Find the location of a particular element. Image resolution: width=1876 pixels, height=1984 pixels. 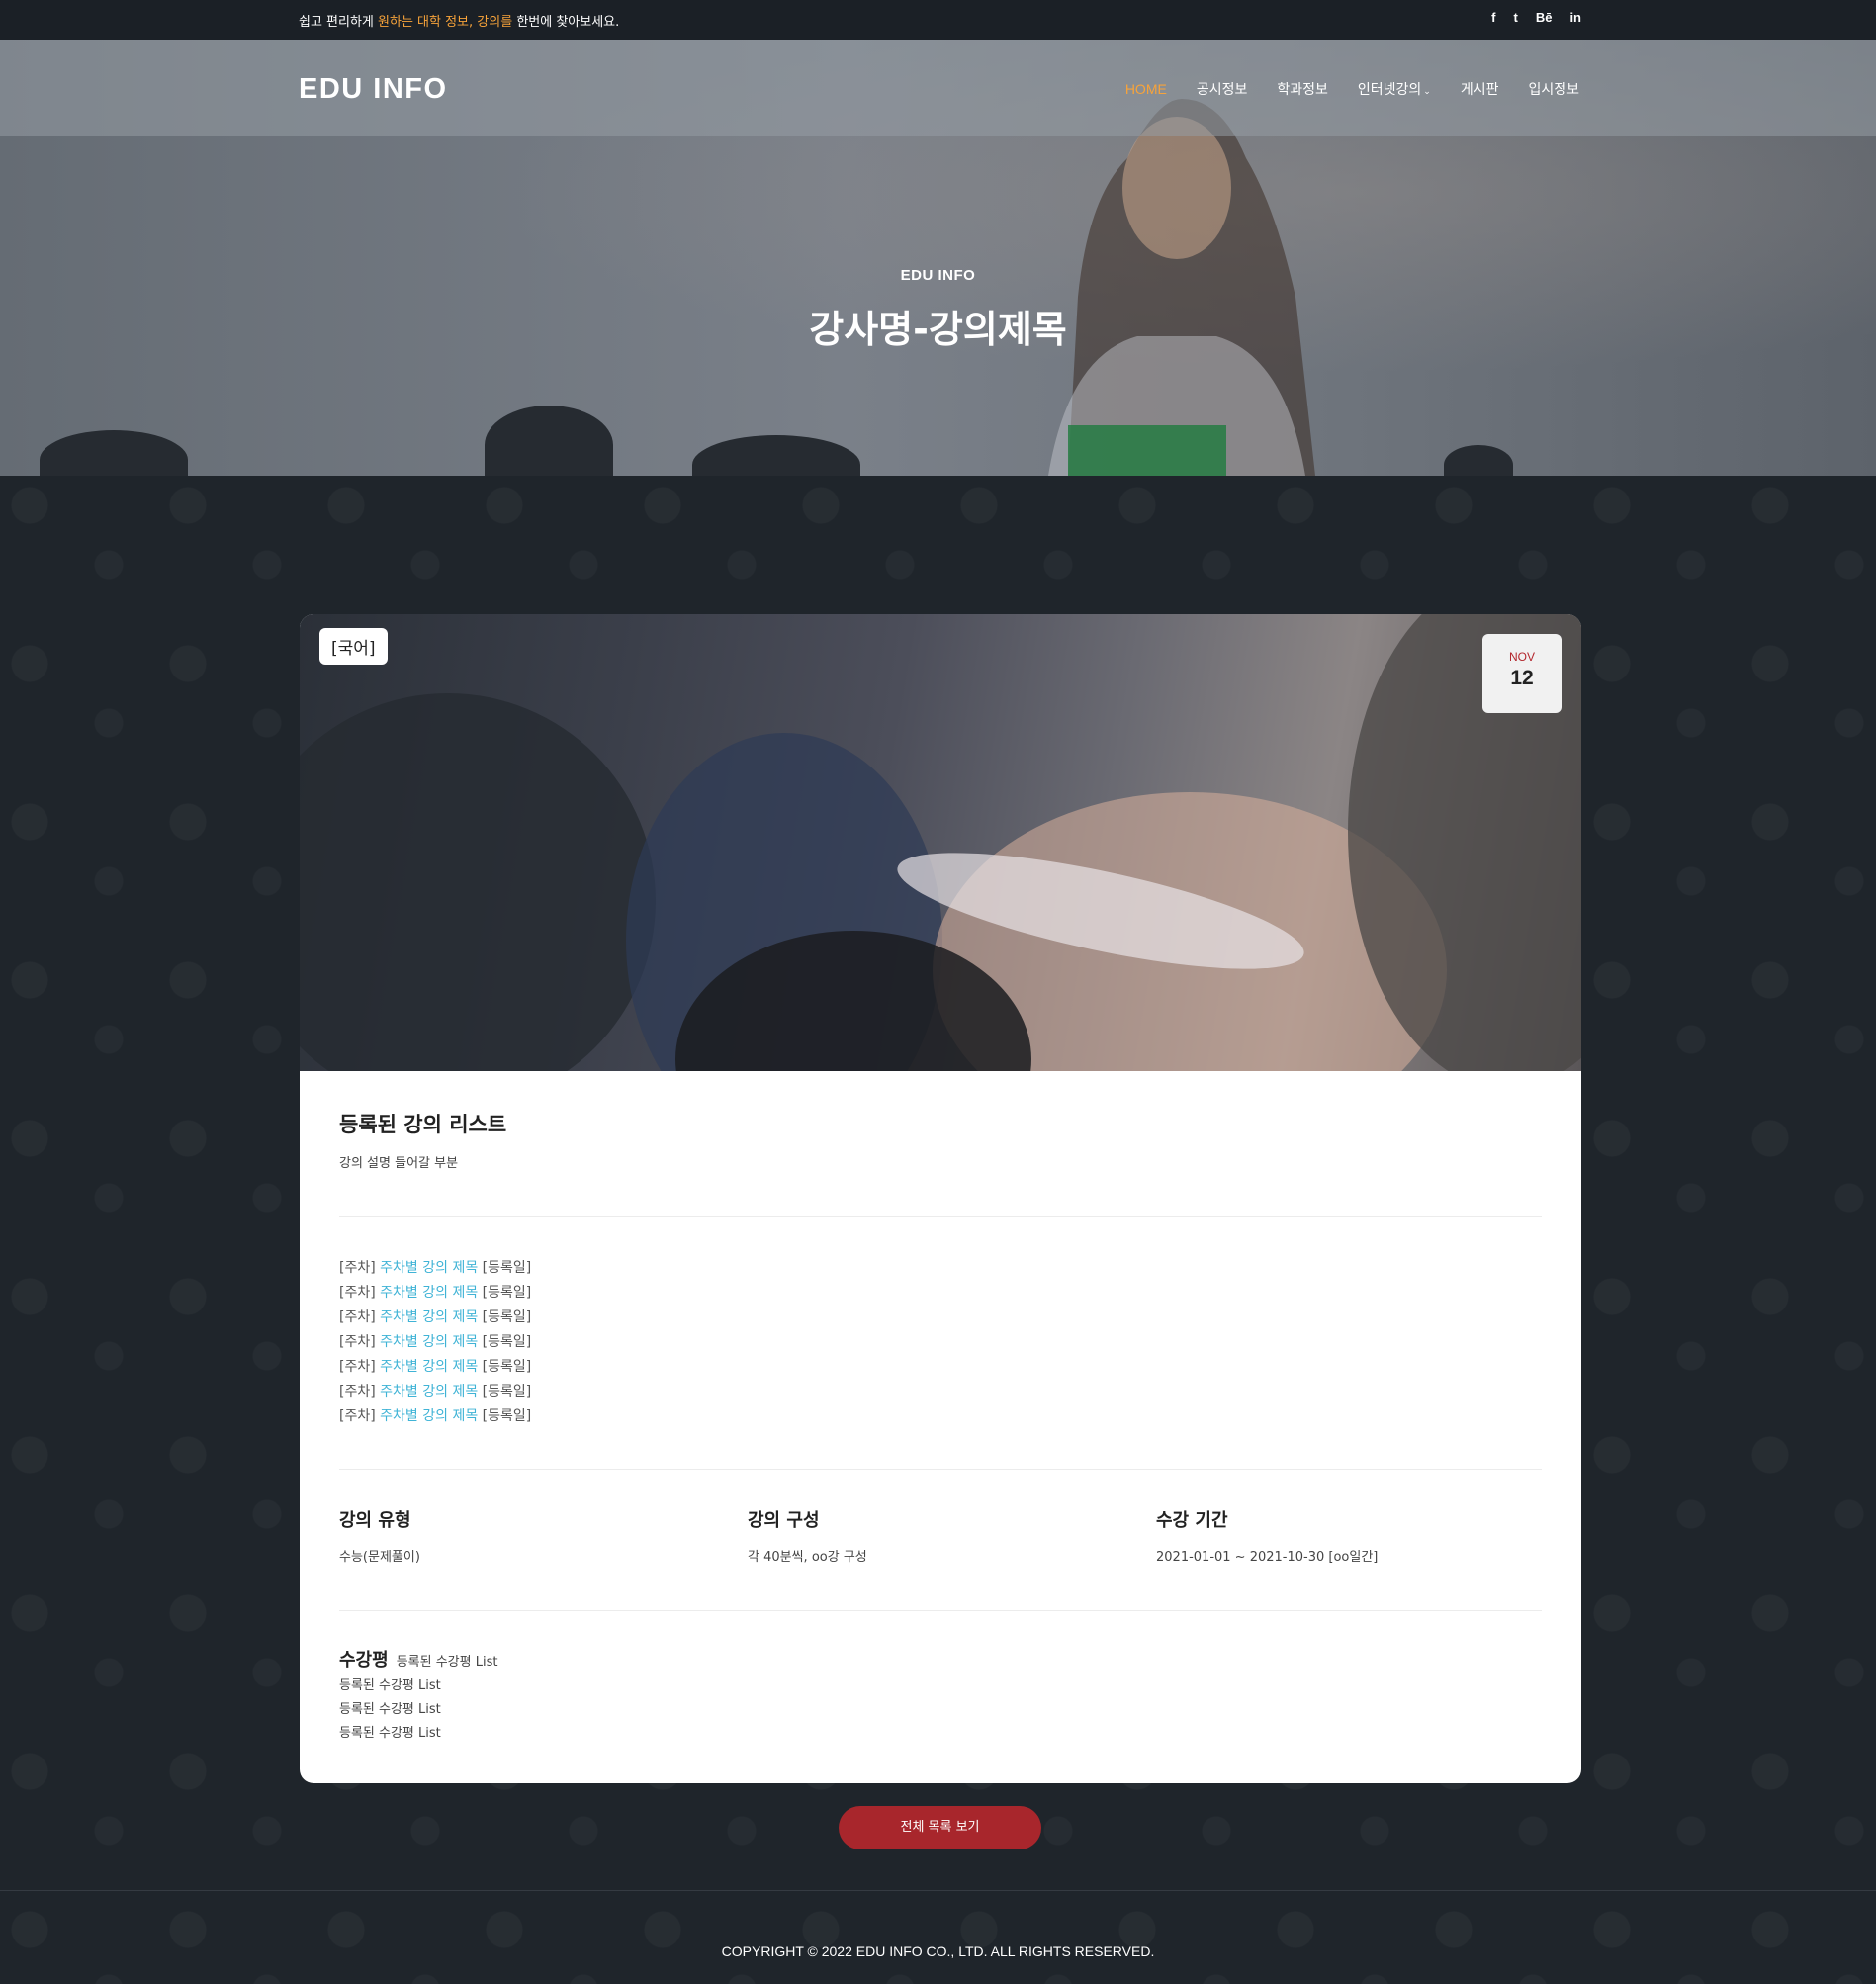

site-logo: EDU INFO is located at coordinates (373, 89).